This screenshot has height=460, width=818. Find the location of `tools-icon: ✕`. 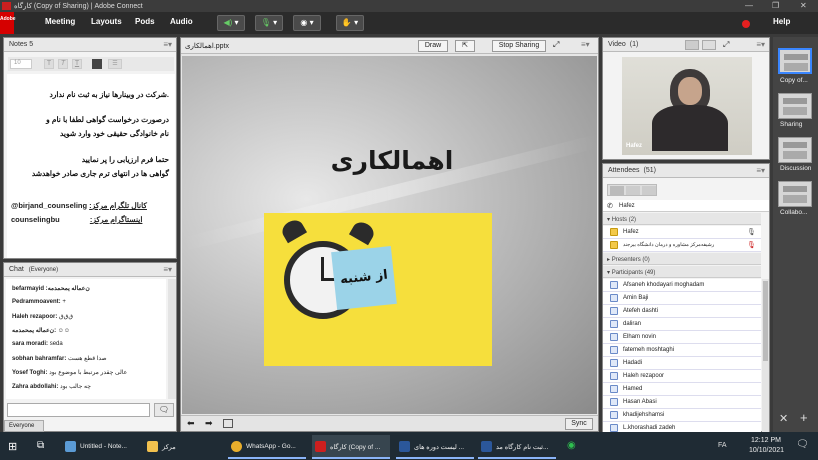

tools-icon: ✕ is located at coordinates (783, 418).